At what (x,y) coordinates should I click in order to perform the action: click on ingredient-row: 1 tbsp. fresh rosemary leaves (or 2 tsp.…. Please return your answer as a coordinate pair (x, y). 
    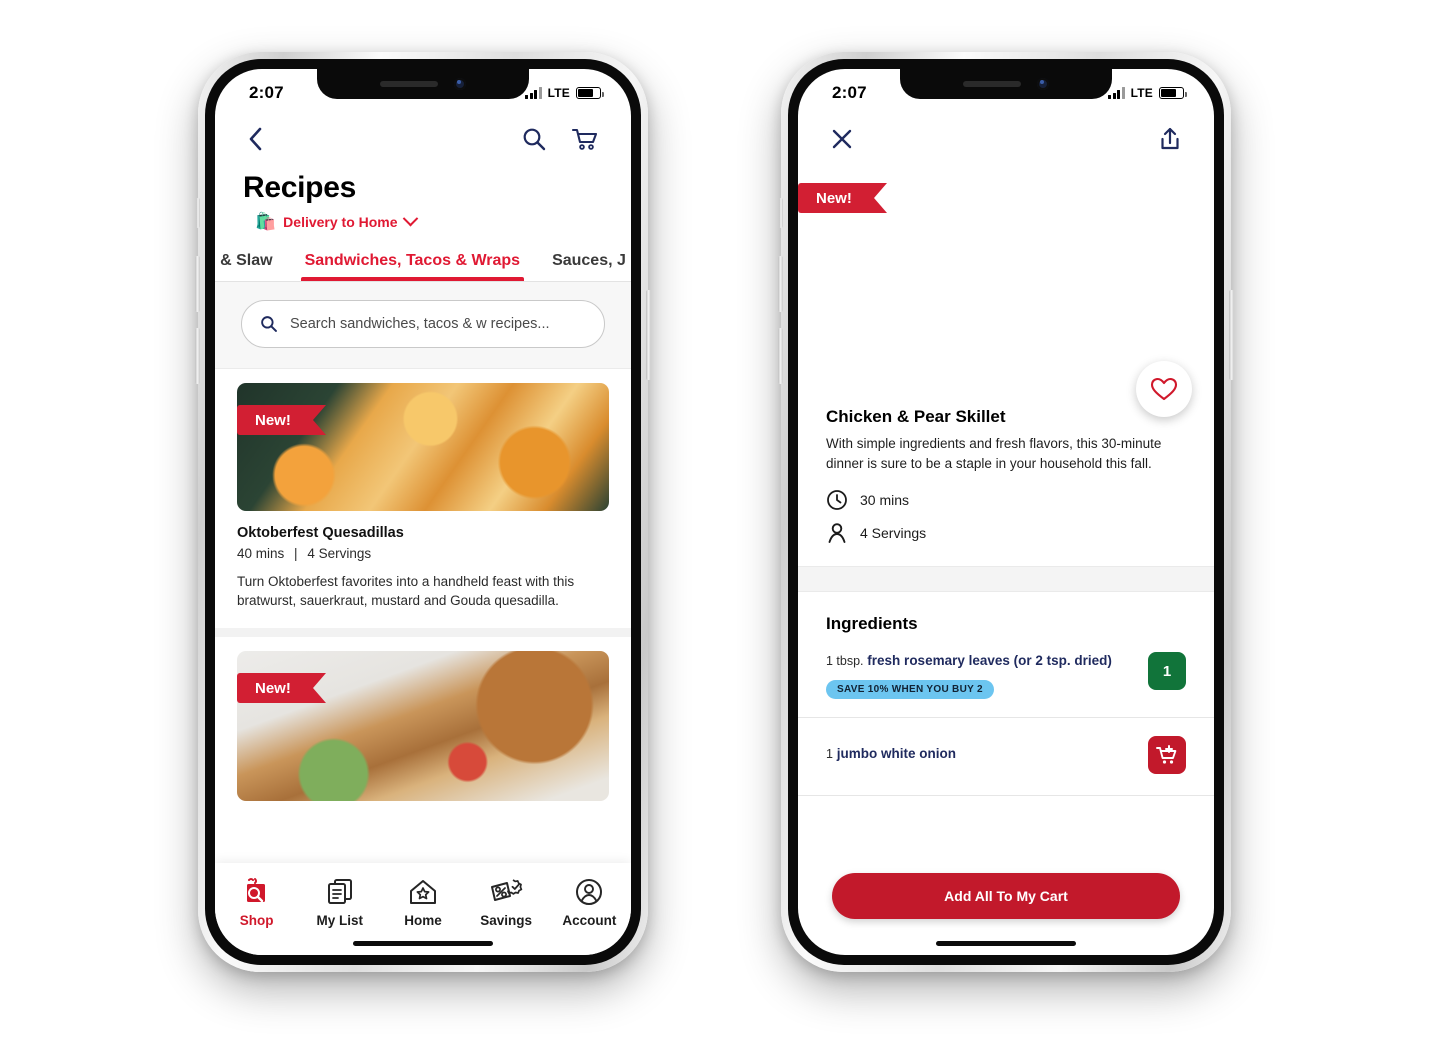
    Looking at the image, I should click on (1006, 678).